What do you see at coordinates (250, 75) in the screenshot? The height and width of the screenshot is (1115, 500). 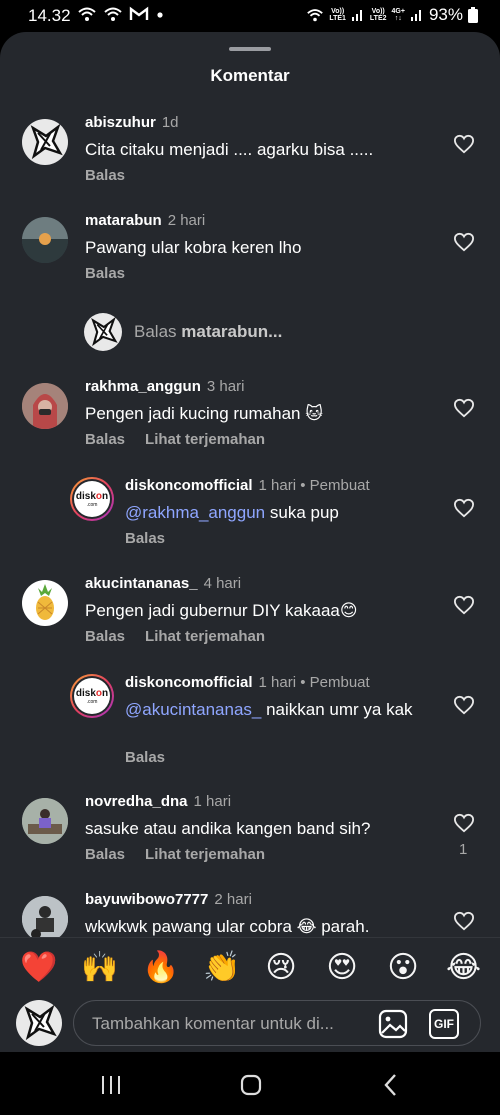 I see `sheet-title: Komentar` at bounding box center [250, 75].